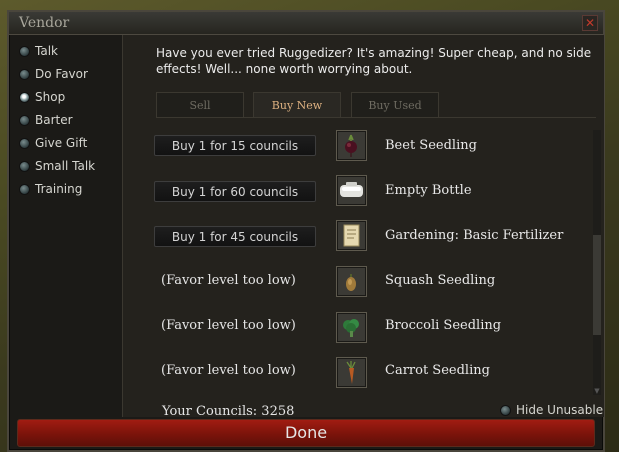 Image resolution: width=619 pixels, height=452 pixels. I want to click on sidebar-item-label: Do Favor, so click(61, 74).